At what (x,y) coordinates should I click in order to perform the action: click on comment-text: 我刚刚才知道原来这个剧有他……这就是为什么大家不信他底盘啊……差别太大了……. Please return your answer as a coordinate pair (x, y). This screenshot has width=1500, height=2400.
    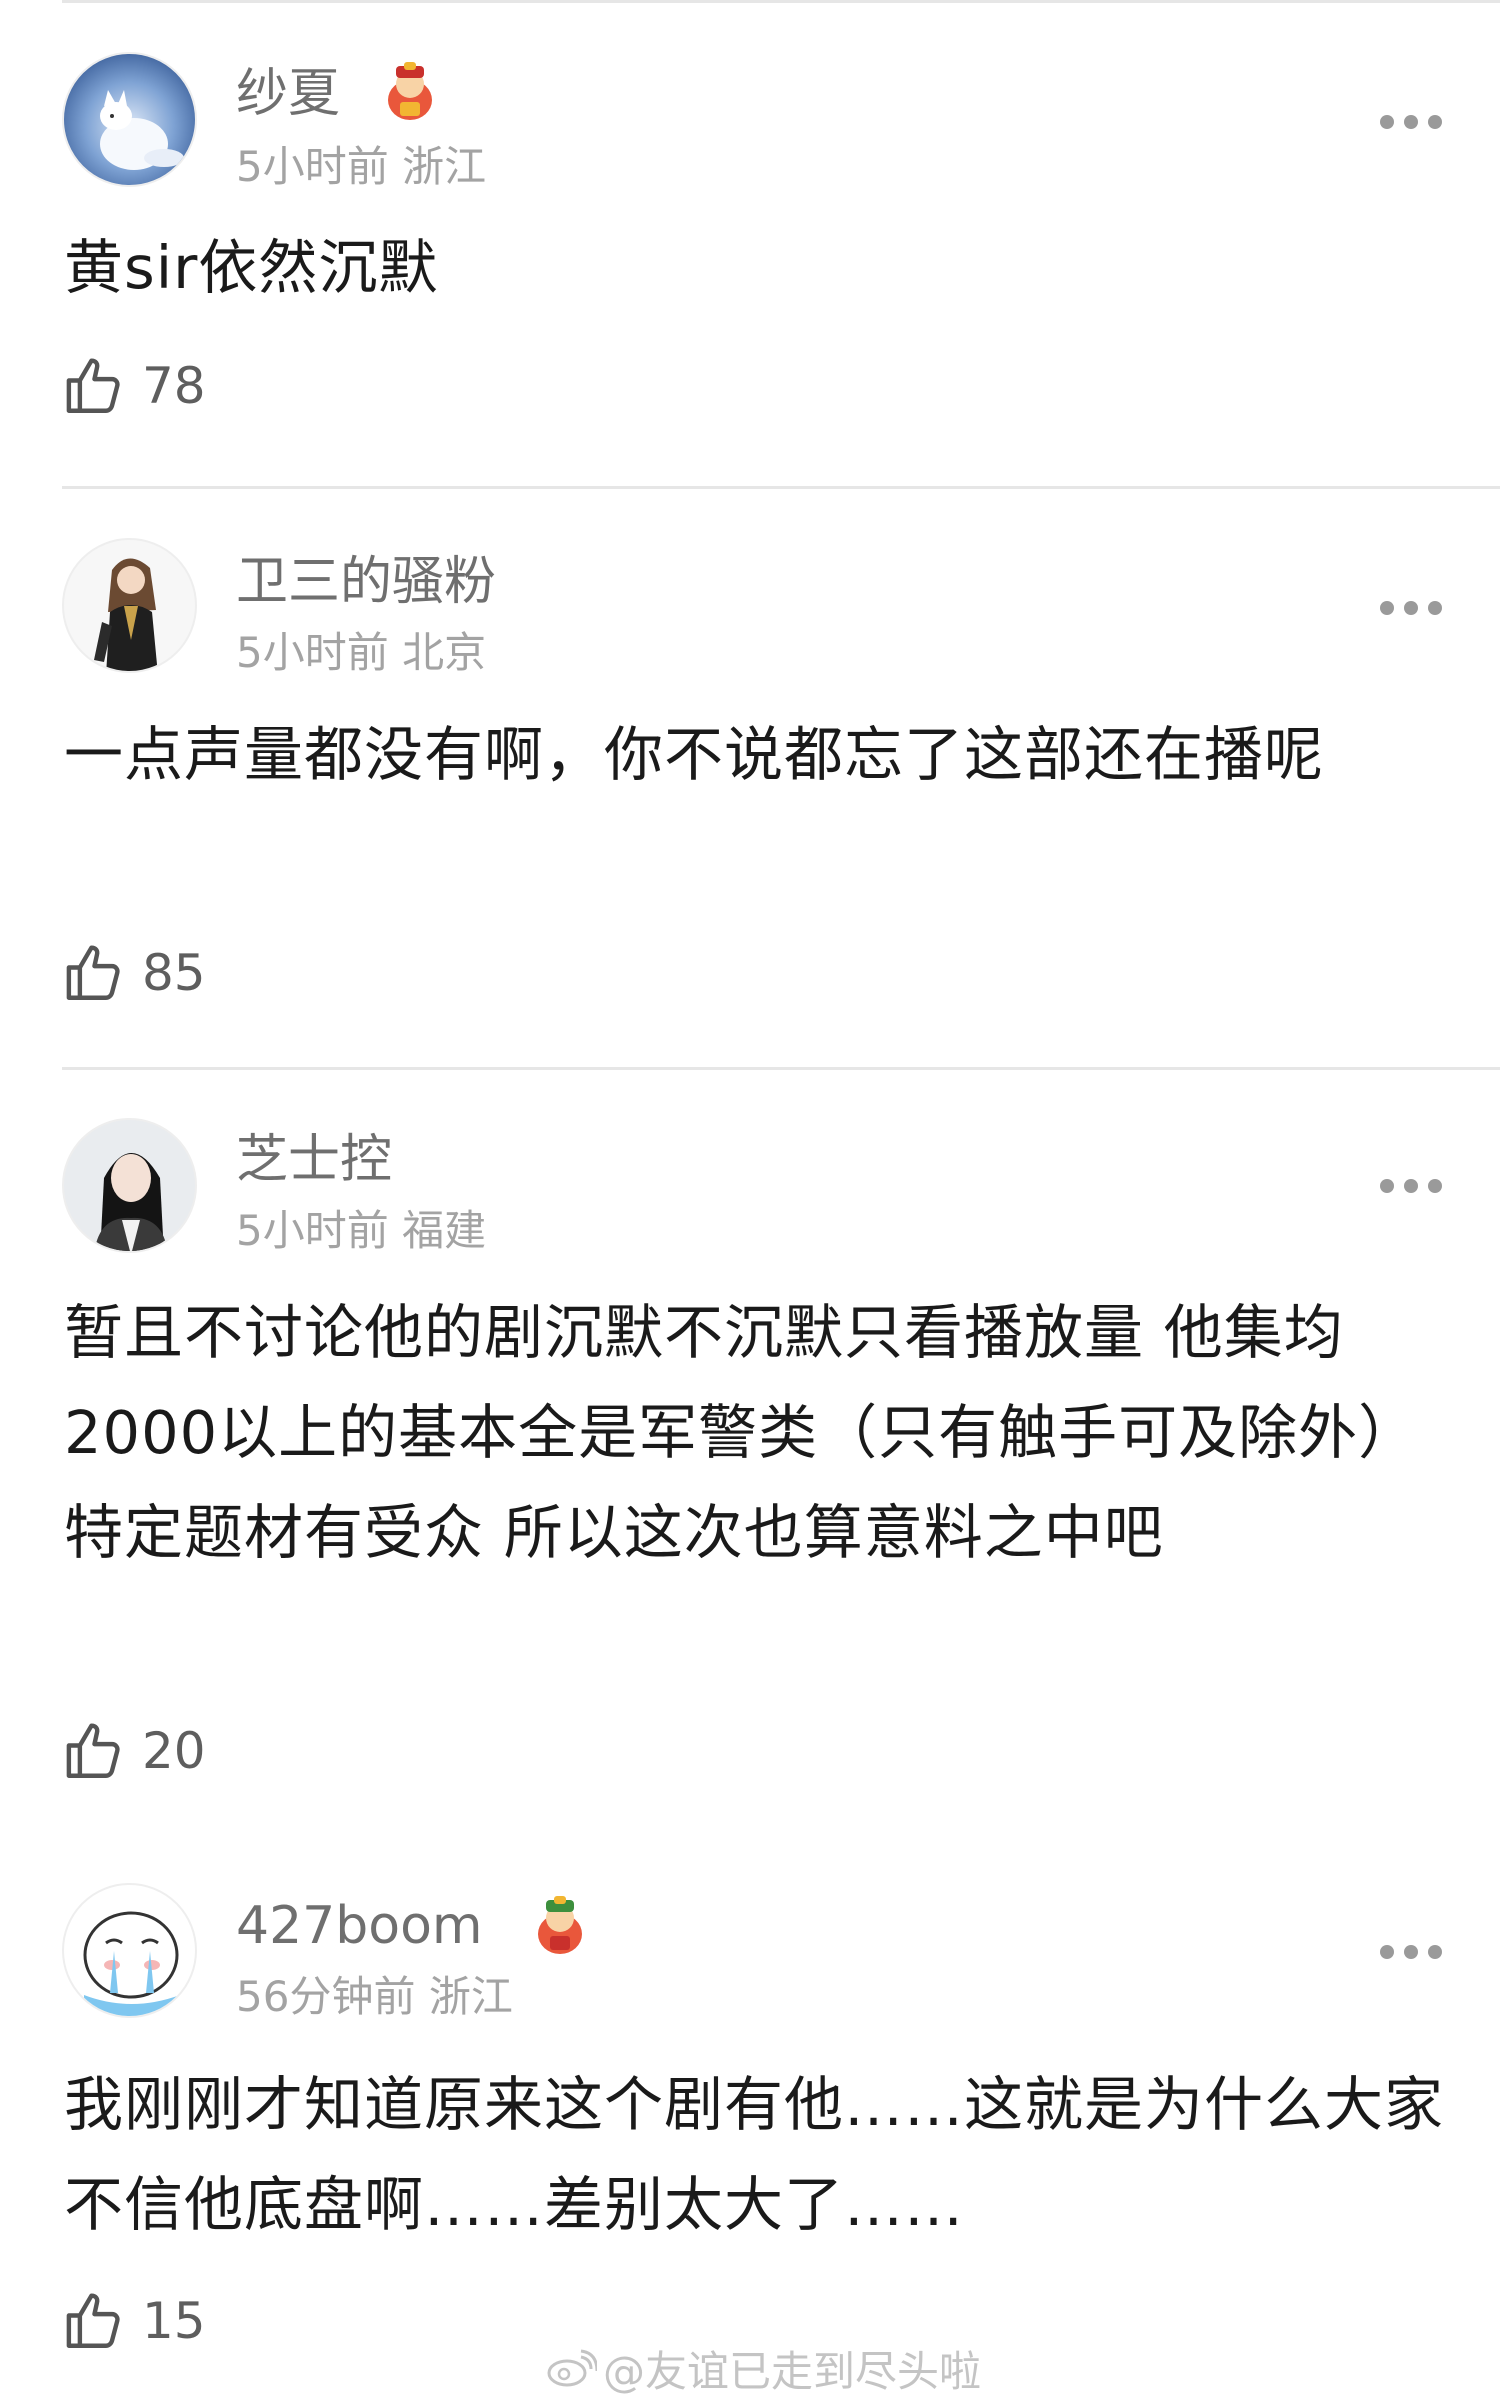
    Looking at the image, I should click on (754, 2154).